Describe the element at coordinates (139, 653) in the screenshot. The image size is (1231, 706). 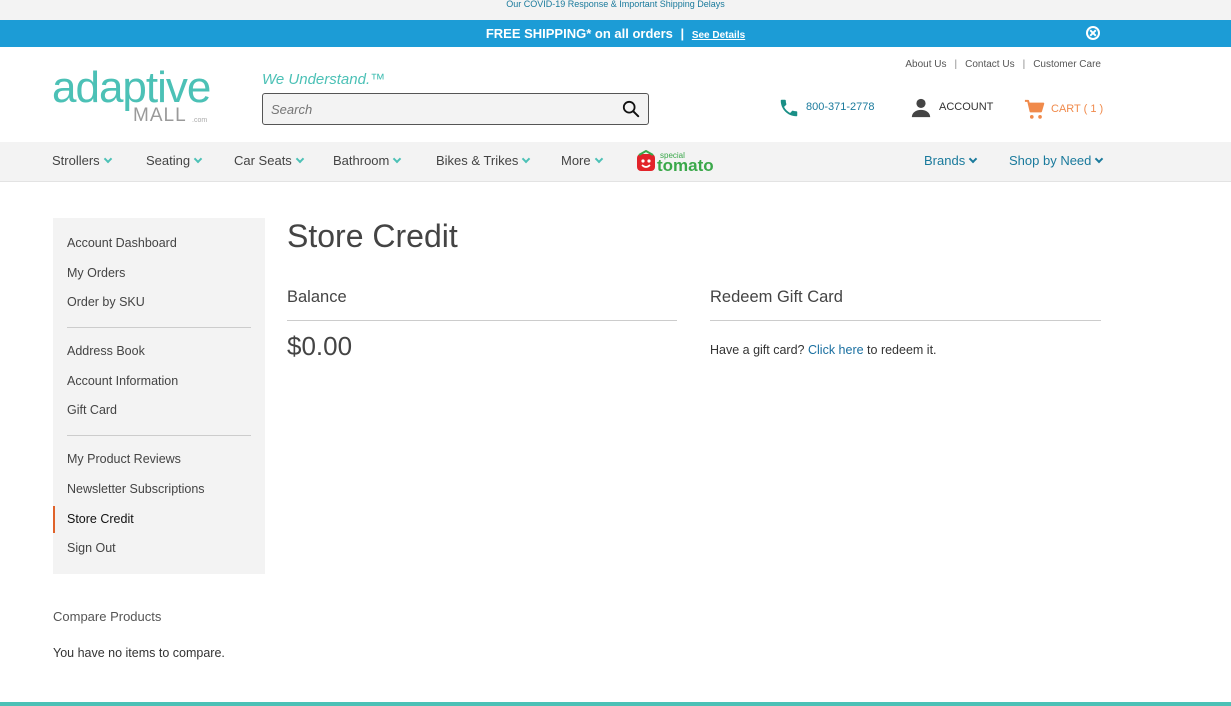
I see `compare-products-empty-text: You have no items to compare.` at that location.